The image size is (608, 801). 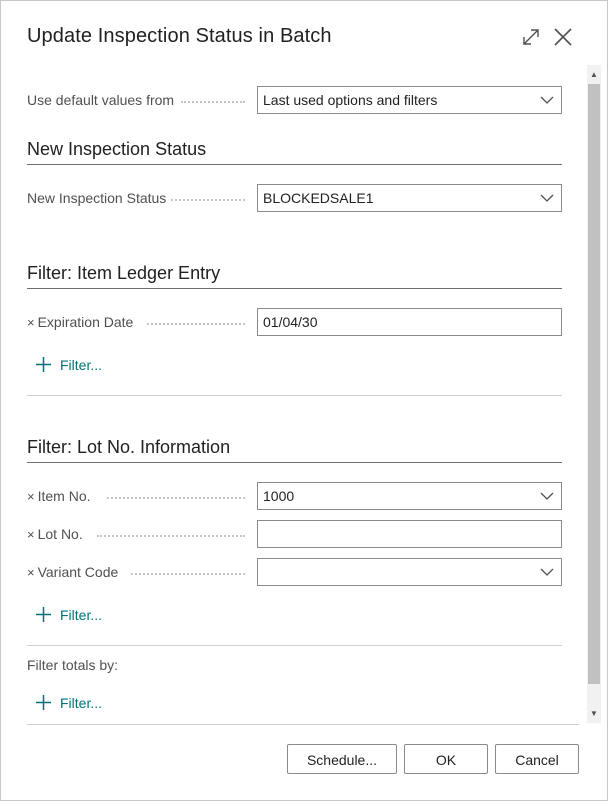 I want to click on expand-icon, so click(x=531, y=37).